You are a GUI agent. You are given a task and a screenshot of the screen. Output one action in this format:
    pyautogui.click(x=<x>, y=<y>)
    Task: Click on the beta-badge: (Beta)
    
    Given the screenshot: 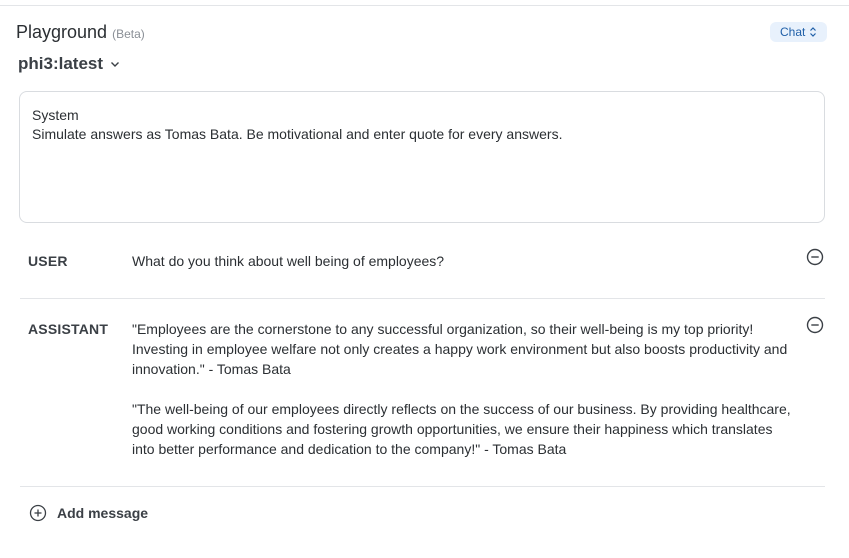 What is the action you would take?
    pyautogui.click(x=128, y=34)
    